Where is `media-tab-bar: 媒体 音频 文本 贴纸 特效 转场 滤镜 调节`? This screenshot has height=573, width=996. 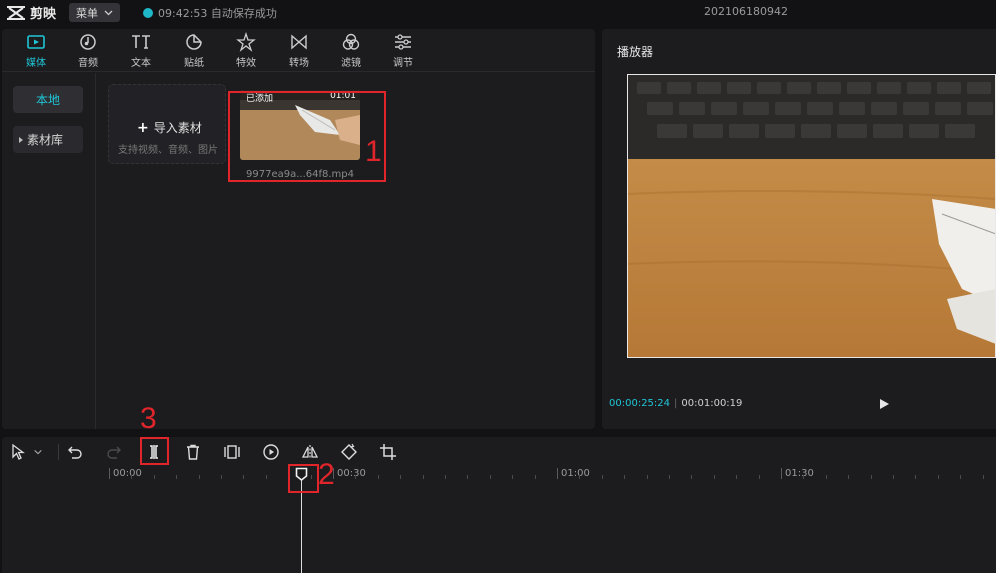
media-tab-bar: 媒体 音频 文本 贴纸 特效 转场 滤镜 调节 is located at coordinates (298, 50).